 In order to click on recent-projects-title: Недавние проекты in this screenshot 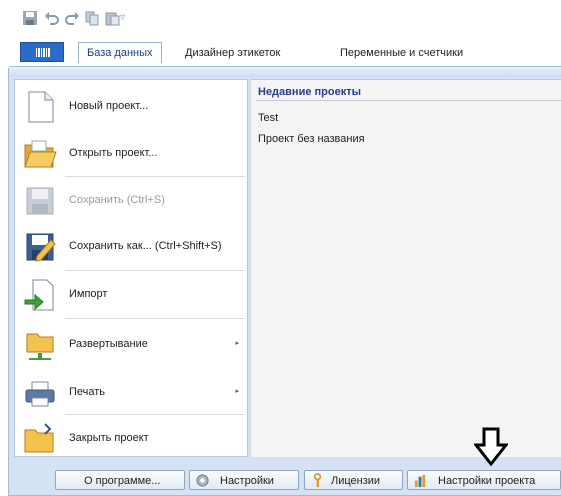, I will do `click(309, 92)`.